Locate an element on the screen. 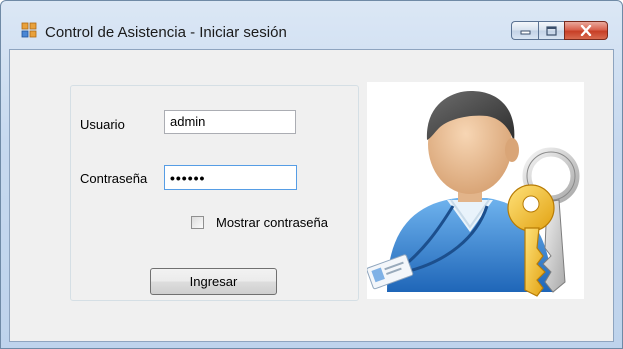  show-password-label: Mostrar contraseña is located at coordinates (272, 222).